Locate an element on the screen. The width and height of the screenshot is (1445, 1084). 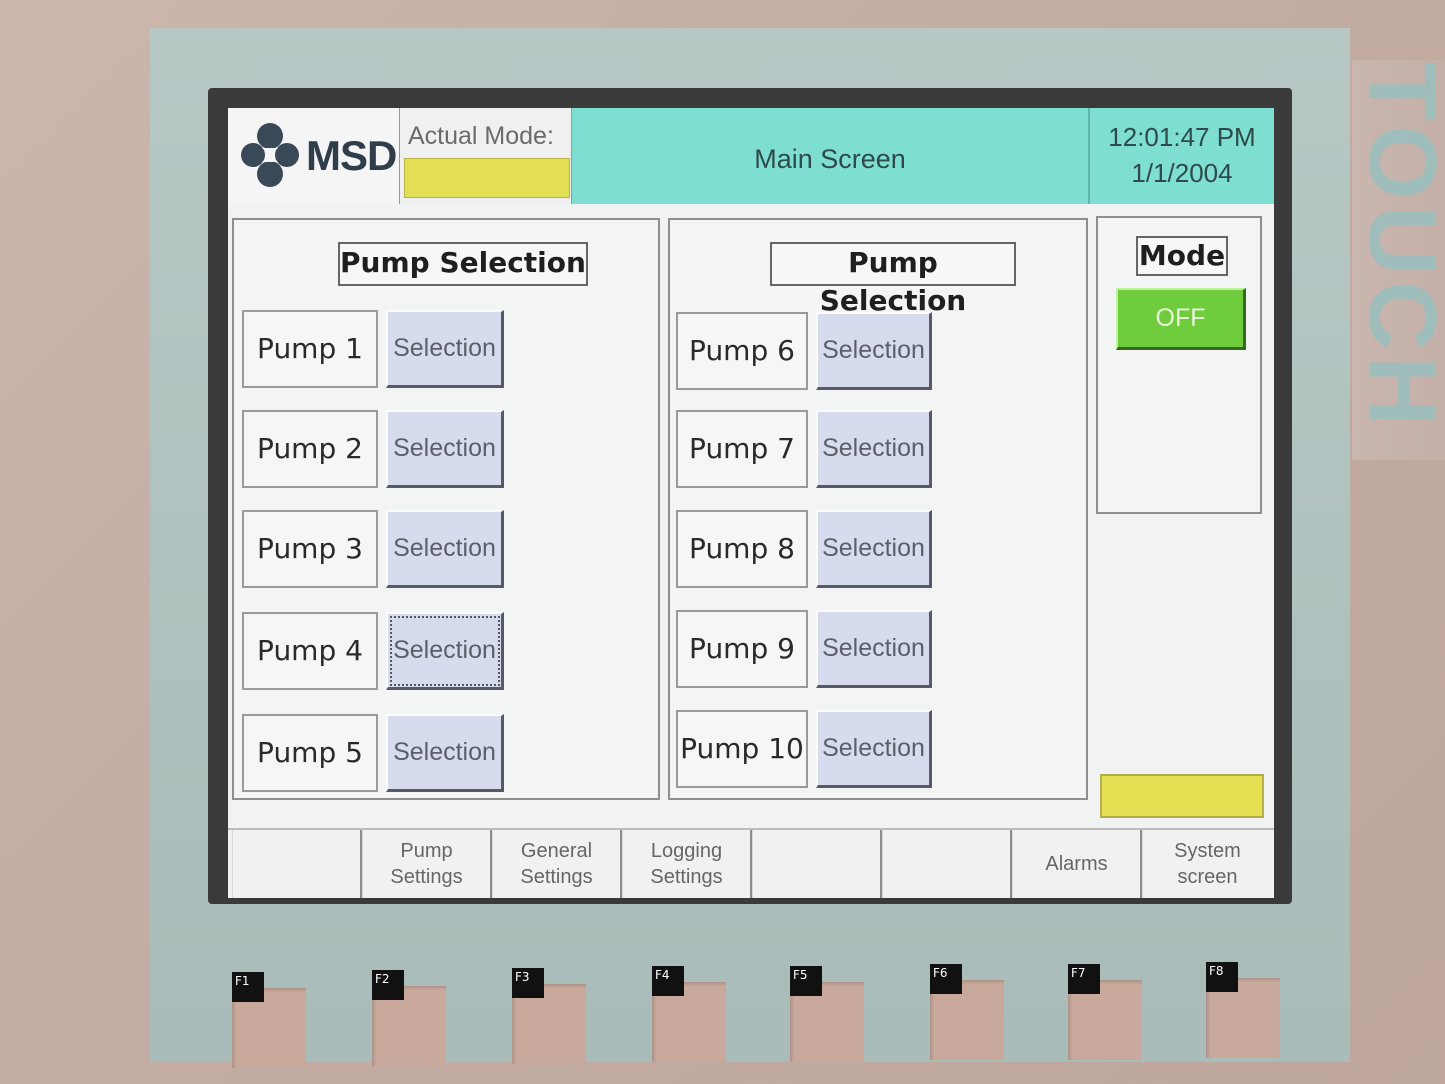
pump-6-selection-button: Selection is located at coordinates (874, 351).